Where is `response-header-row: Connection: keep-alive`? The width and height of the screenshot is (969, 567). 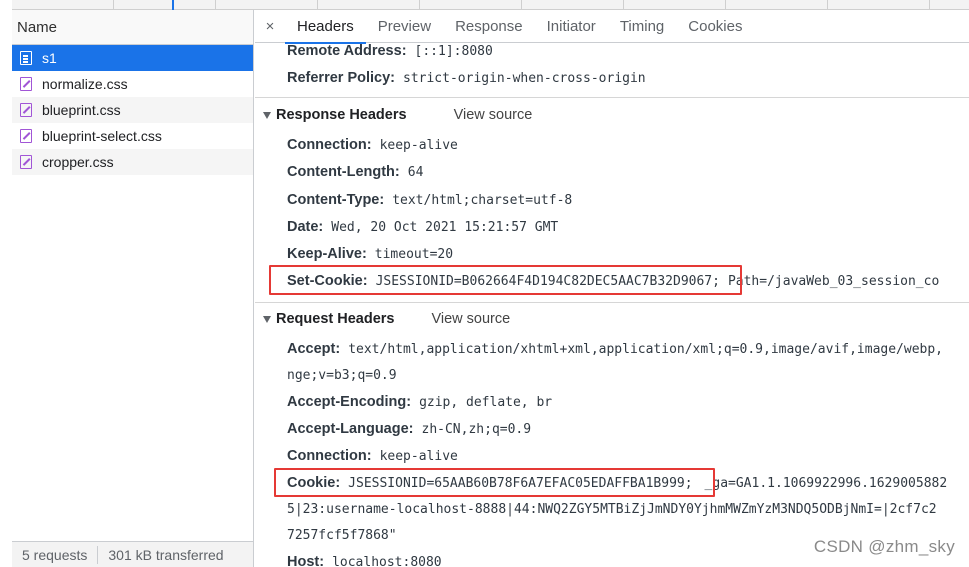
response-header-row: Connection: keep-alive is located at coordinates (372, 145).